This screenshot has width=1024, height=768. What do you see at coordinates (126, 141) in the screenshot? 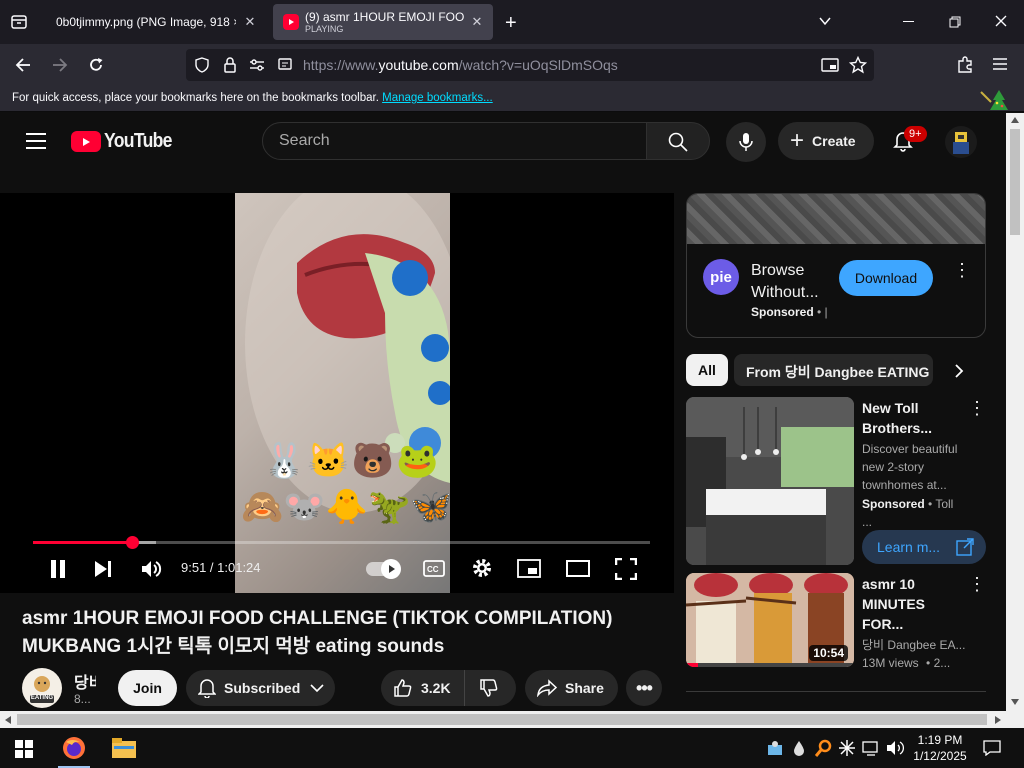
I see `youtube-logo: YouTube` at bounding box center [126, 141].